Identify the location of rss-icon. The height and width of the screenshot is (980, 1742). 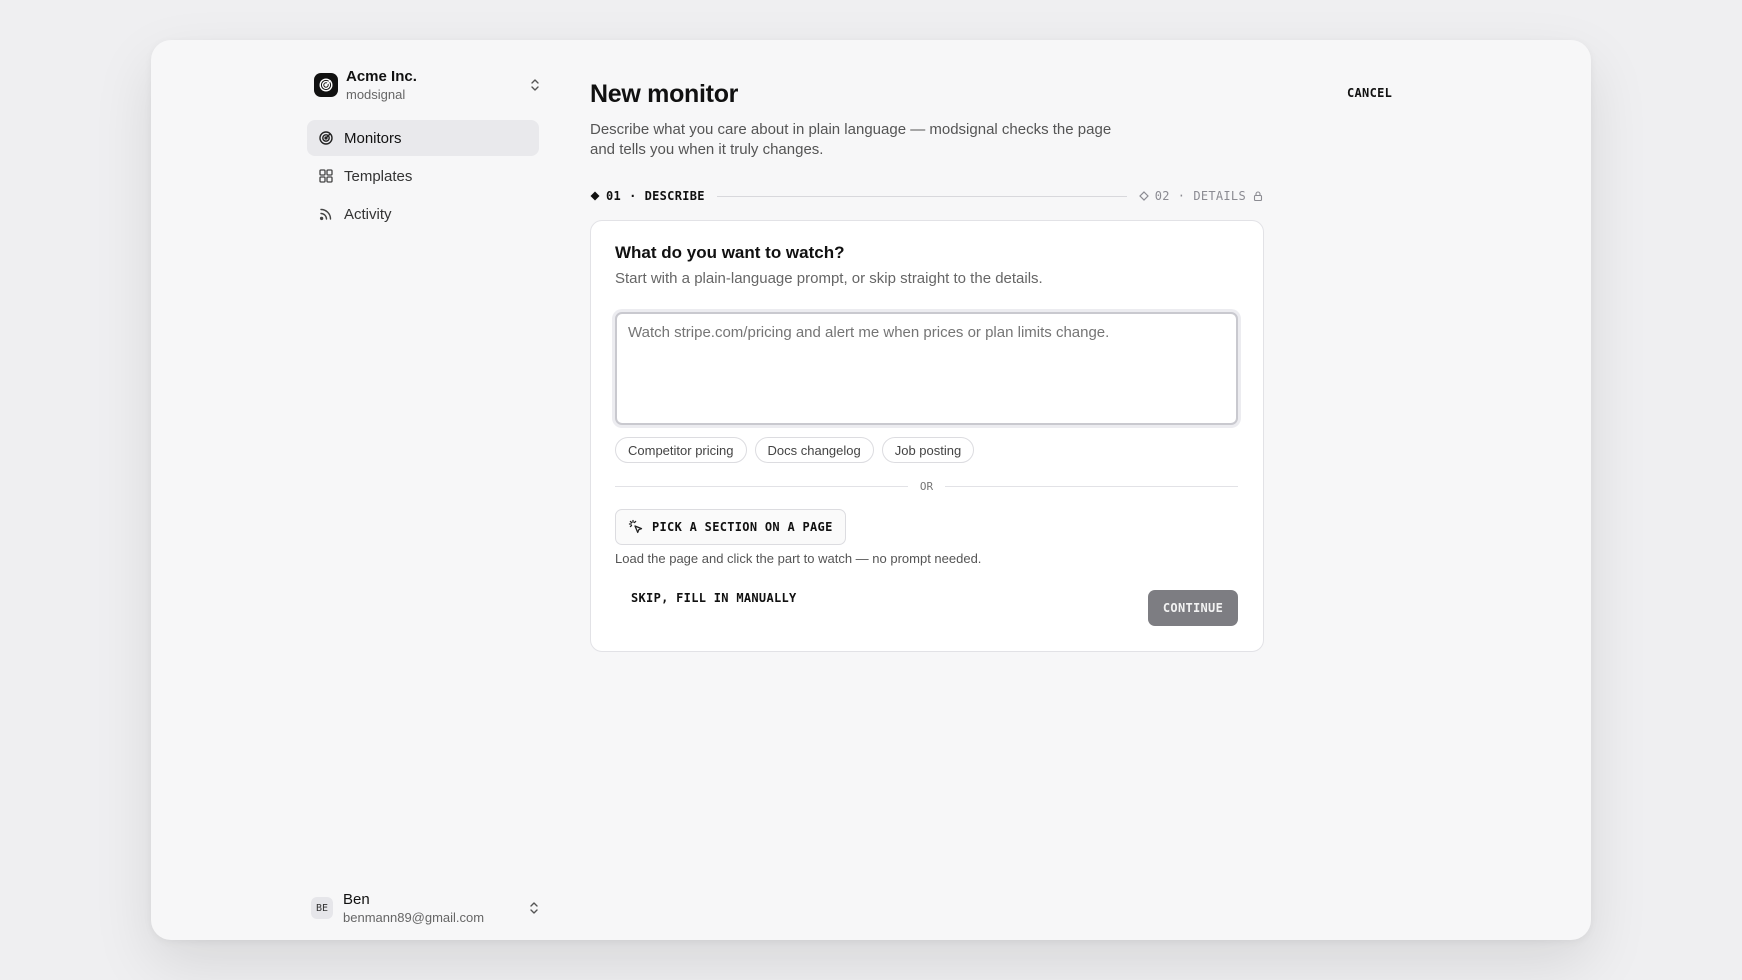
(326, 214).